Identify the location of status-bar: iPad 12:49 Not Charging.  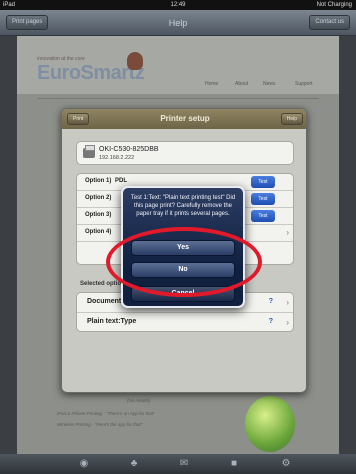
(178, 5).